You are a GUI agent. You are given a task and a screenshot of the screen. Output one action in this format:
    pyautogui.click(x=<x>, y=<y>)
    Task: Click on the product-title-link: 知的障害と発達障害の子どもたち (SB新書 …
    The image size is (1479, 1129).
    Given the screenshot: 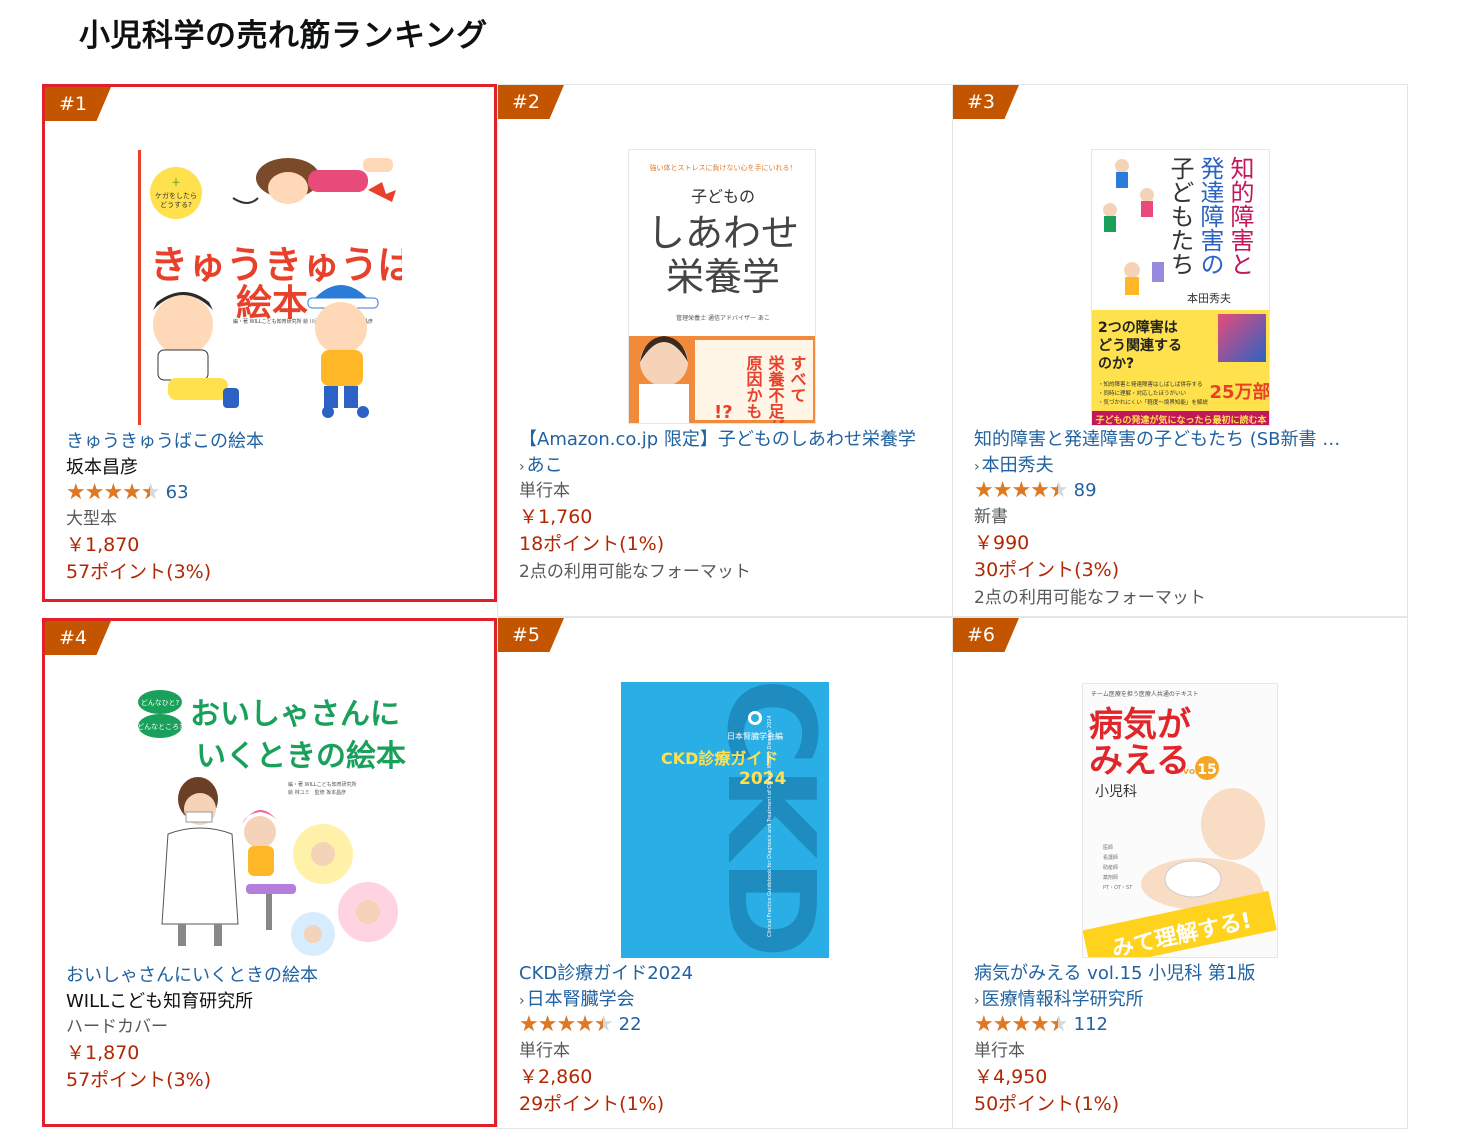 What is the action you would take?
    pyautogui.click(x=1186, y=440)
    